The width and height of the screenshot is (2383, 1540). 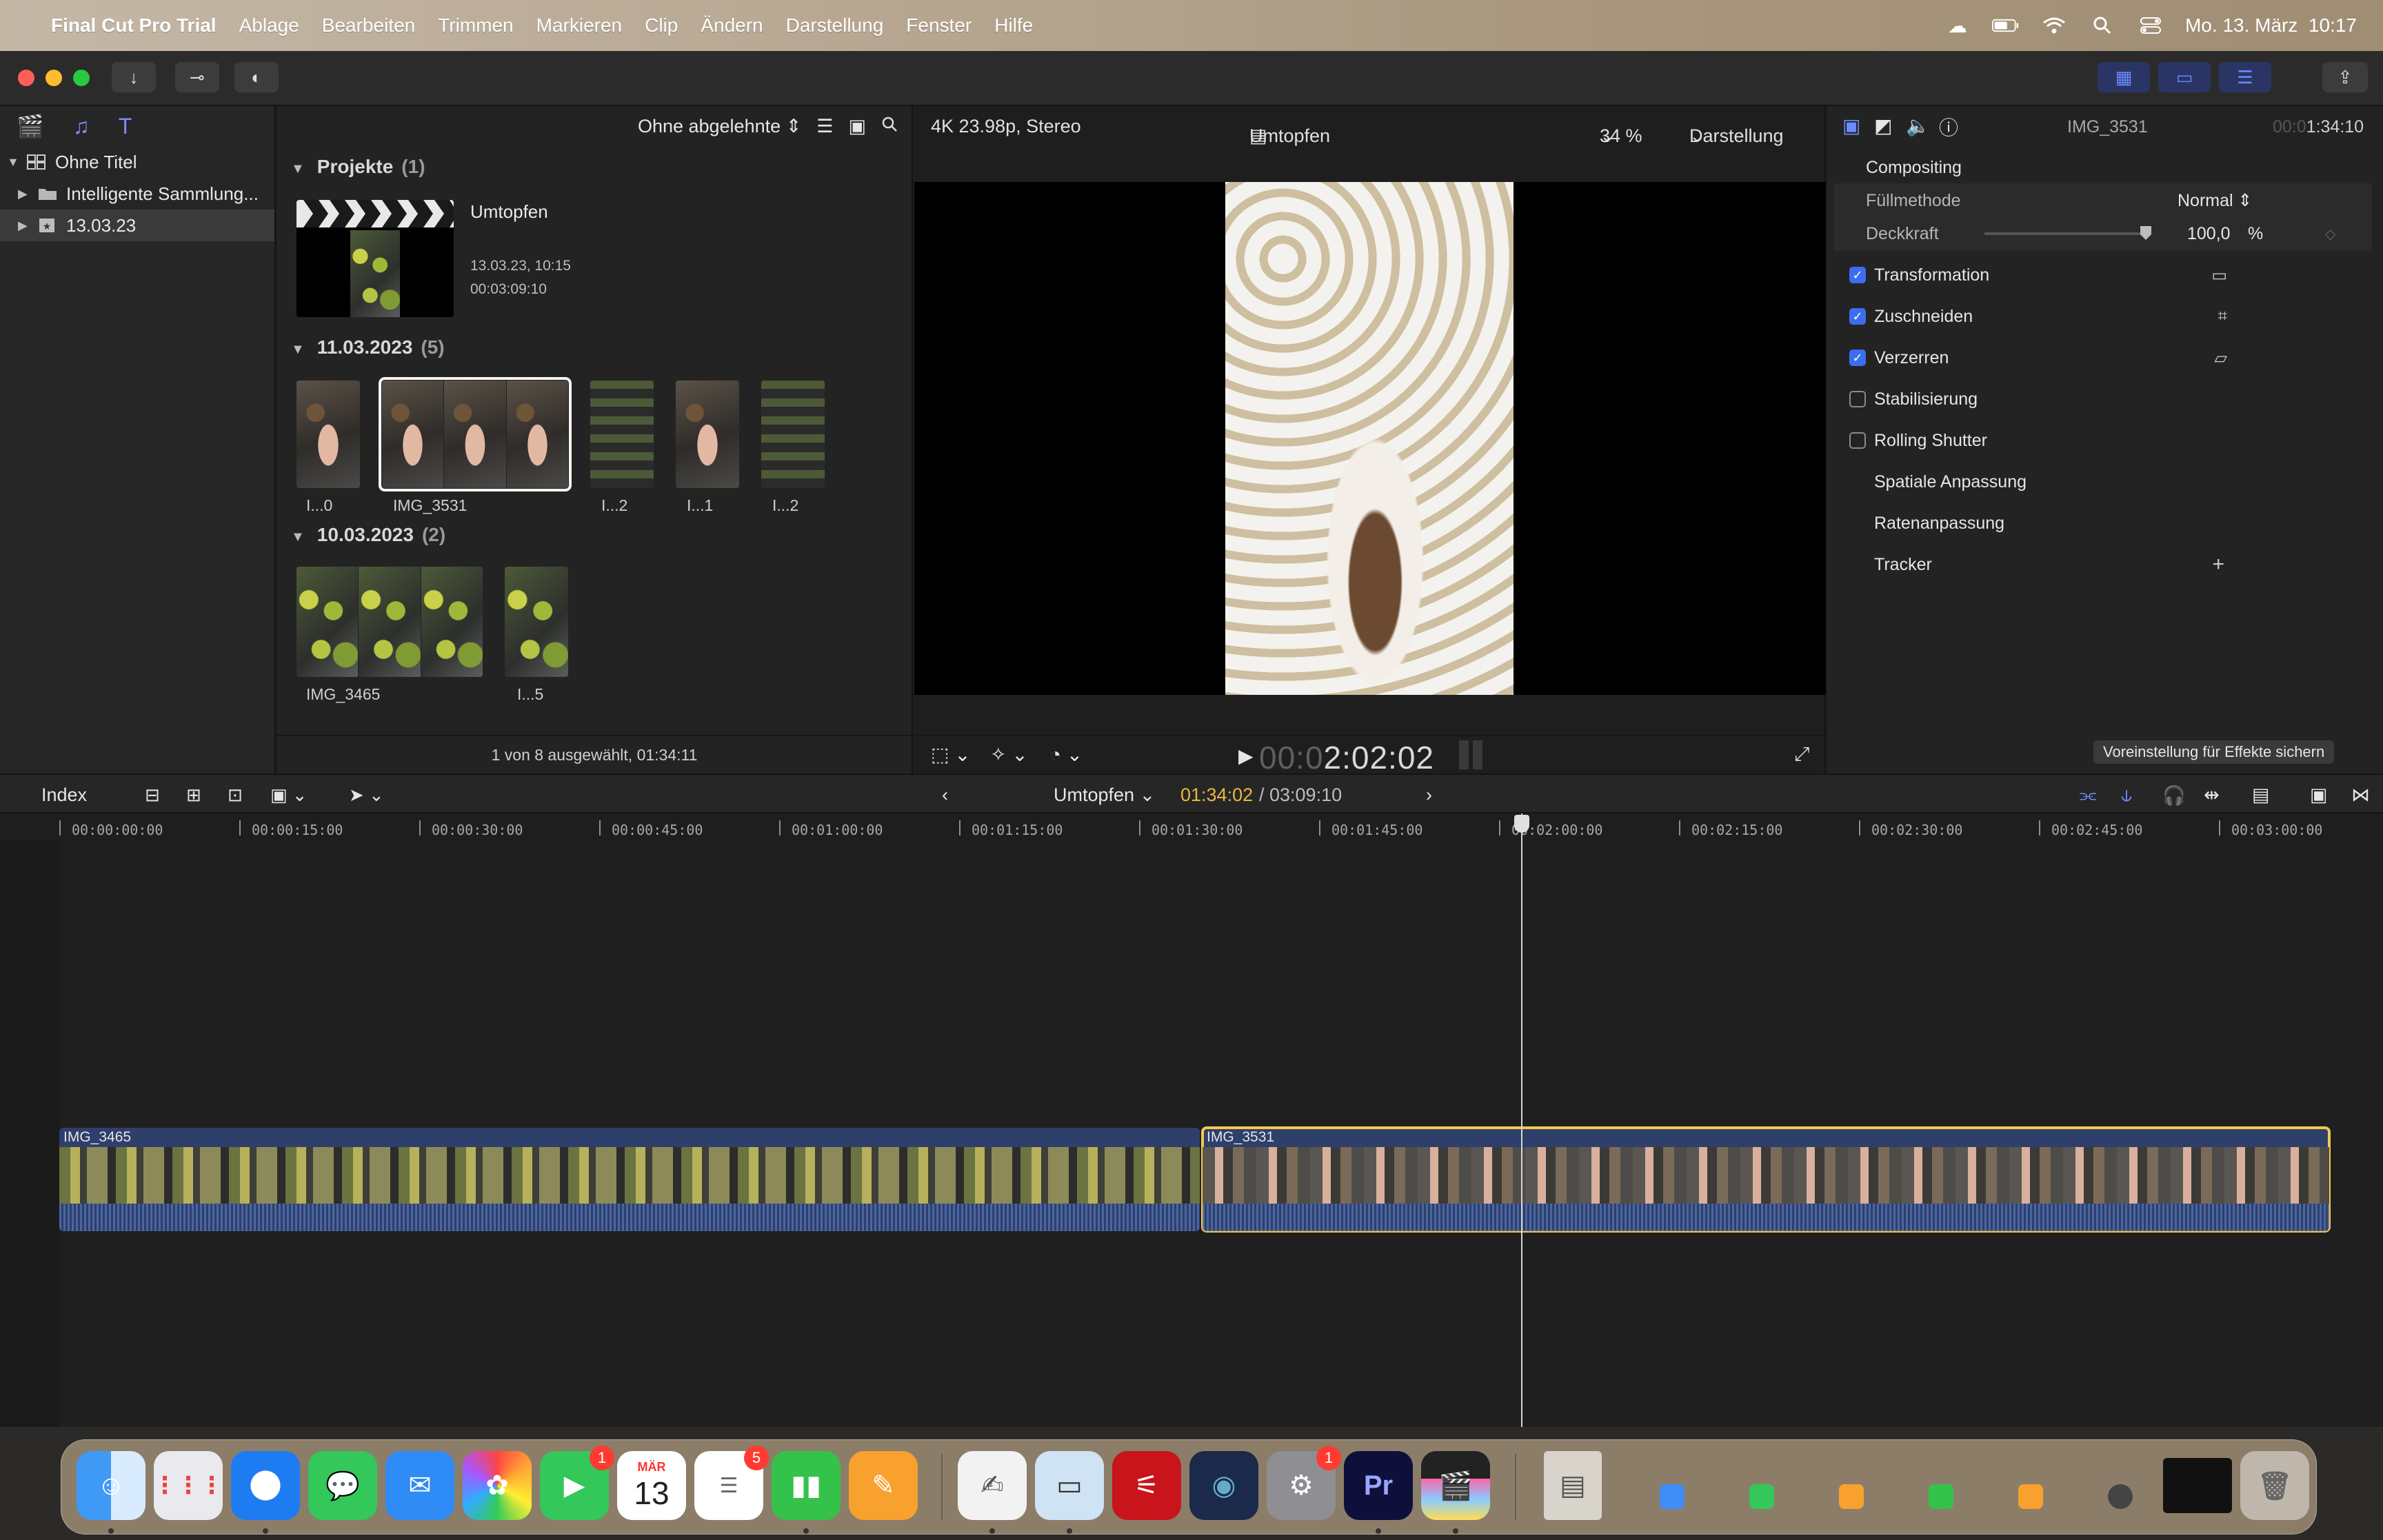 What do you see at coordinates (1104, 795) in the screenshot?
I see `timeline-project-popup: Umtopfen ⌄` at bounding box center [1104, 795].